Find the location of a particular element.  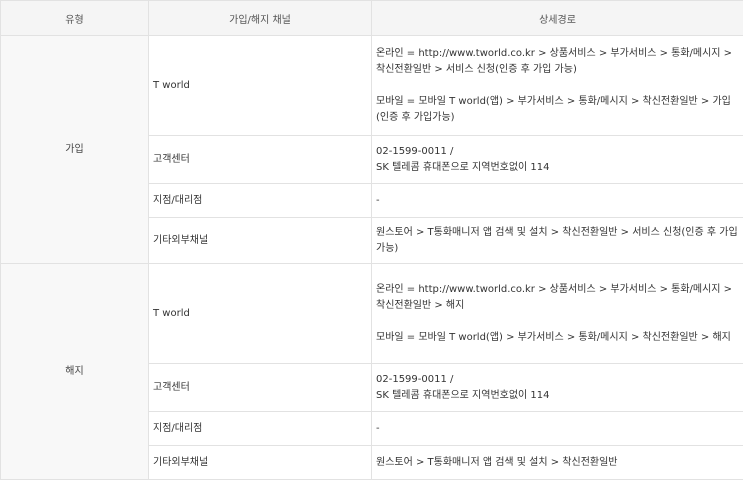

header-channel: 가입/해지 채널 is located at coordinates (260, 18).